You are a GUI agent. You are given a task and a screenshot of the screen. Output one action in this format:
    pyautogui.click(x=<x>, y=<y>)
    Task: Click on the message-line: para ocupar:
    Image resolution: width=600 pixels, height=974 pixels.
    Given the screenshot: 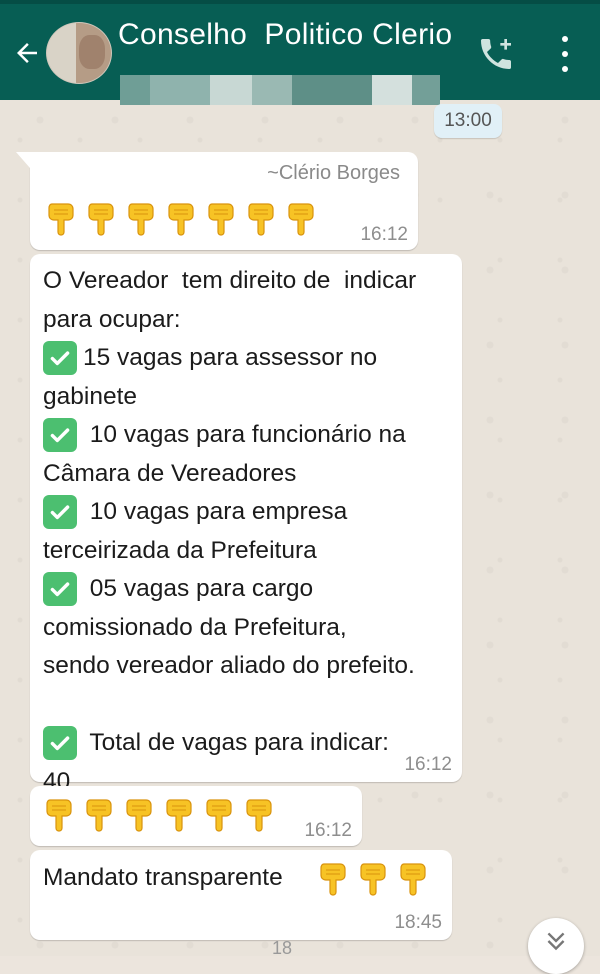 What is the action you would take?
    pyautogui.click(x=248, y=320)
    